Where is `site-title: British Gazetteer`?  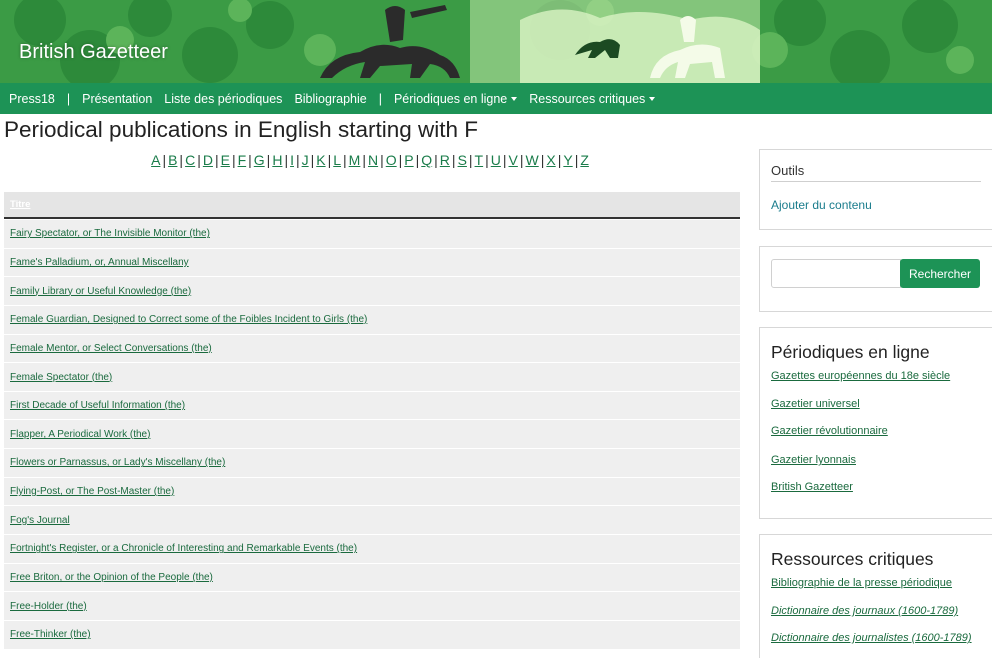 site-title: British Gazetteer is located at coordinates (93, 52).